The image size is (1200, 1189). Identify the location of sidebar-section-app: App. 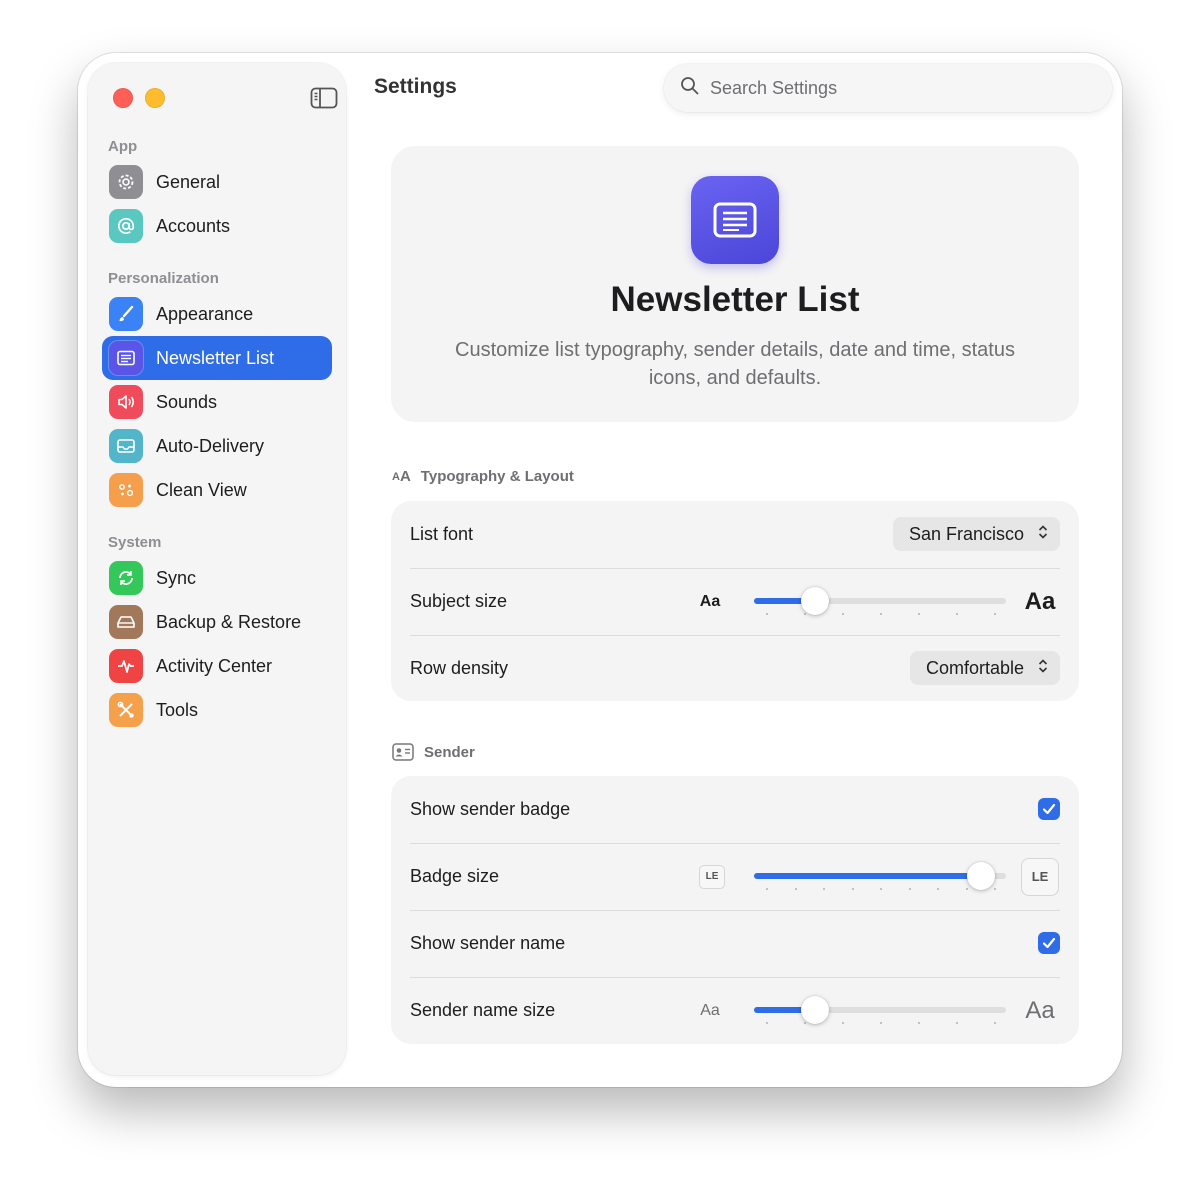
(123, 146).